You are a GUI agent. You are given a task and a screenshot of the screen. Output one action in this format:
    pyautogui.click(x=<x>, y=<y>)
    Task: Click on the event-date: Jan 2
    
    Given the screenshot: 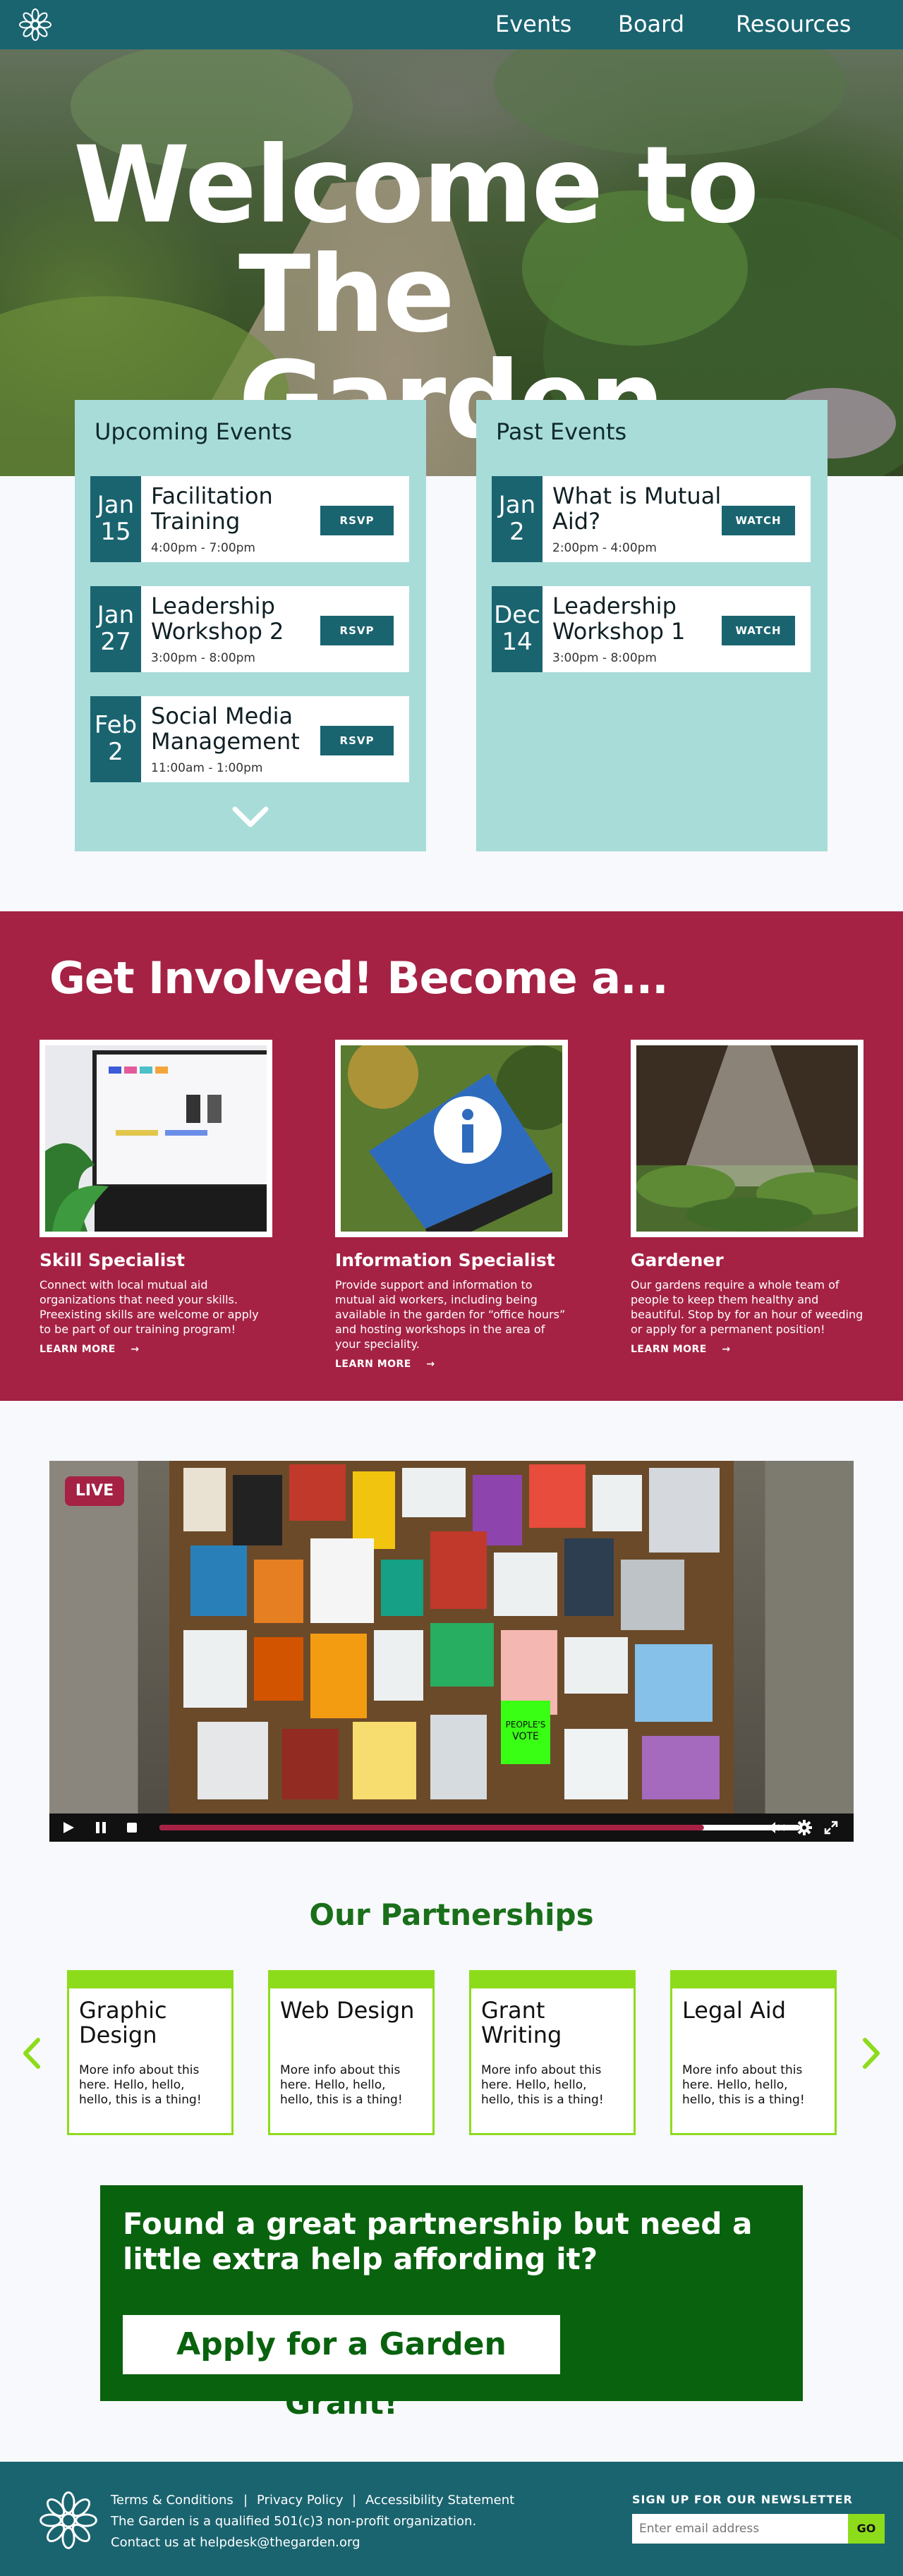 What is the action you would take?
    pyautogui.click(x=517, y=519)
    